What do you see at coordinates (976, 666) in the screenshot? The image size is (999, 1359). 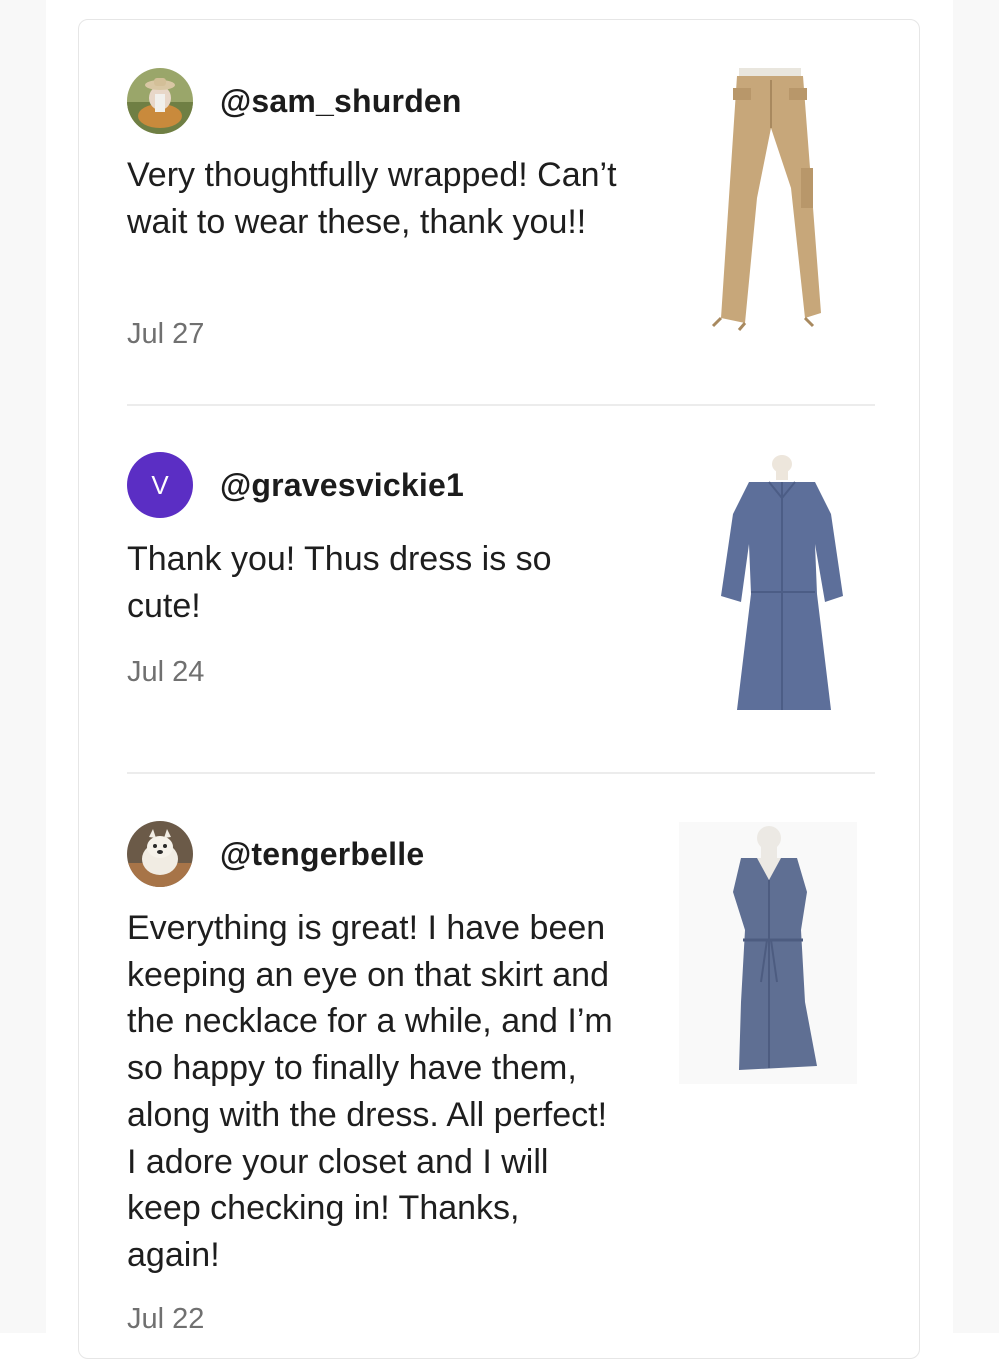 I see `page-margin-right` at bounding box center [976, 666].